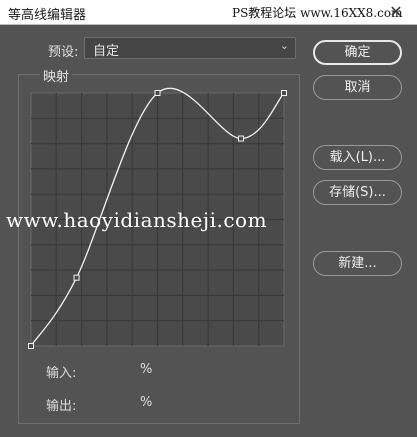  What do you see at coordinates (61, 406) in the screenshot?
I see `output-label: 输出:` at bounding box center [61, 406].